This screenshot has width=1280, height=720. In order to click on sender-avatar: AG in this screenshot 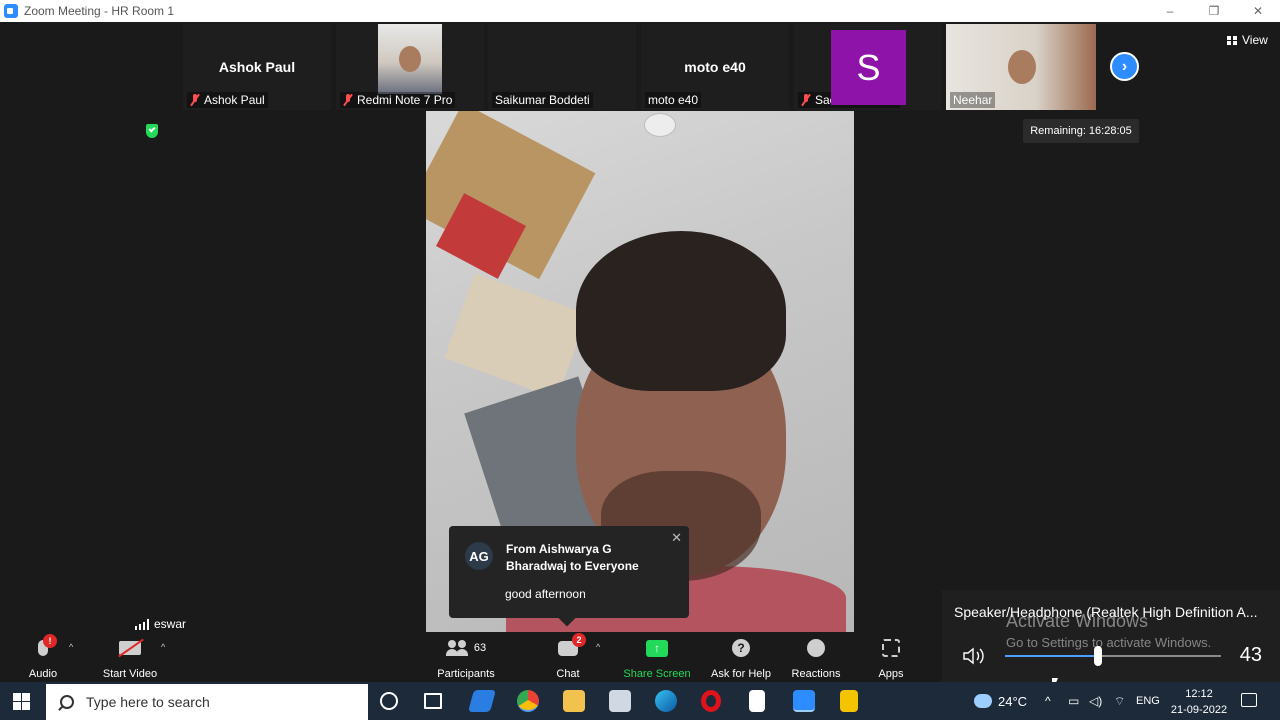, I will do `click(479, 556)`.